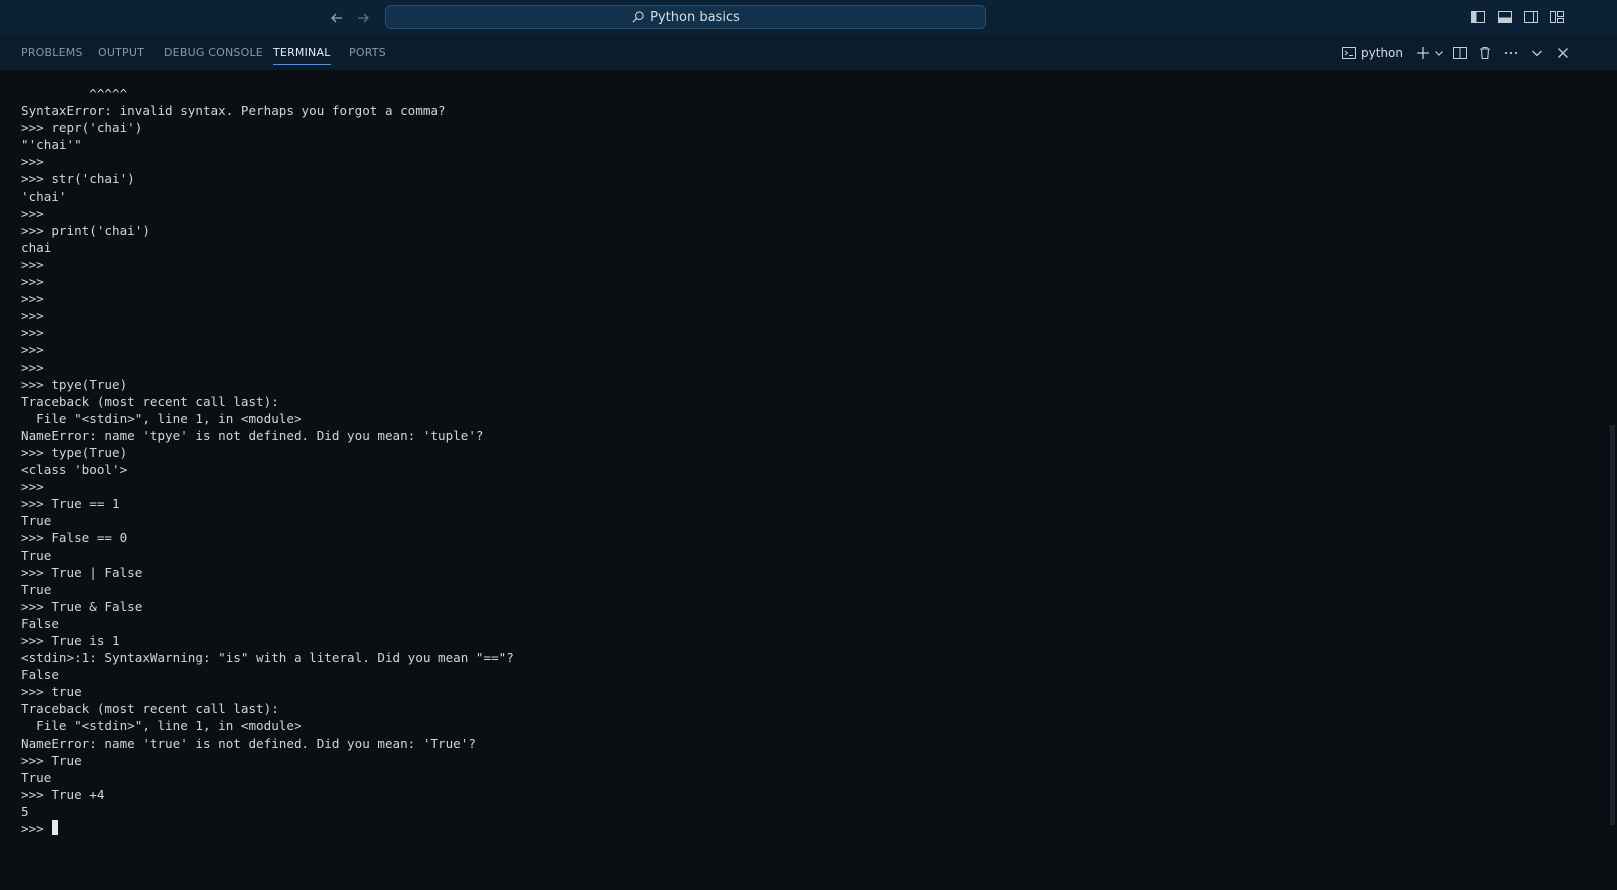  What do you see at coordinates (55, 828) in the screenshot?
I see `terminal-cursor` at bounding box center [55, 828].